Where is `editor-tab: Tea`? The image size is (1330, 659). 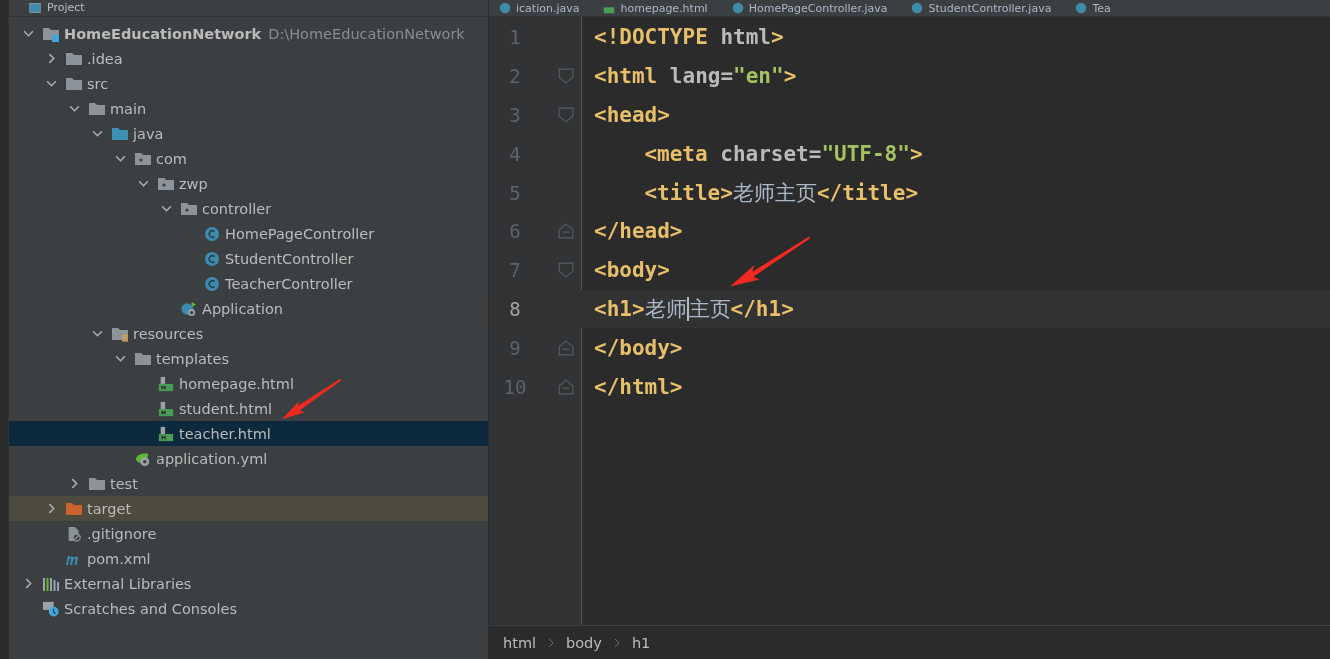 editor-tab: Tea is located at coordinates (1095, 8).